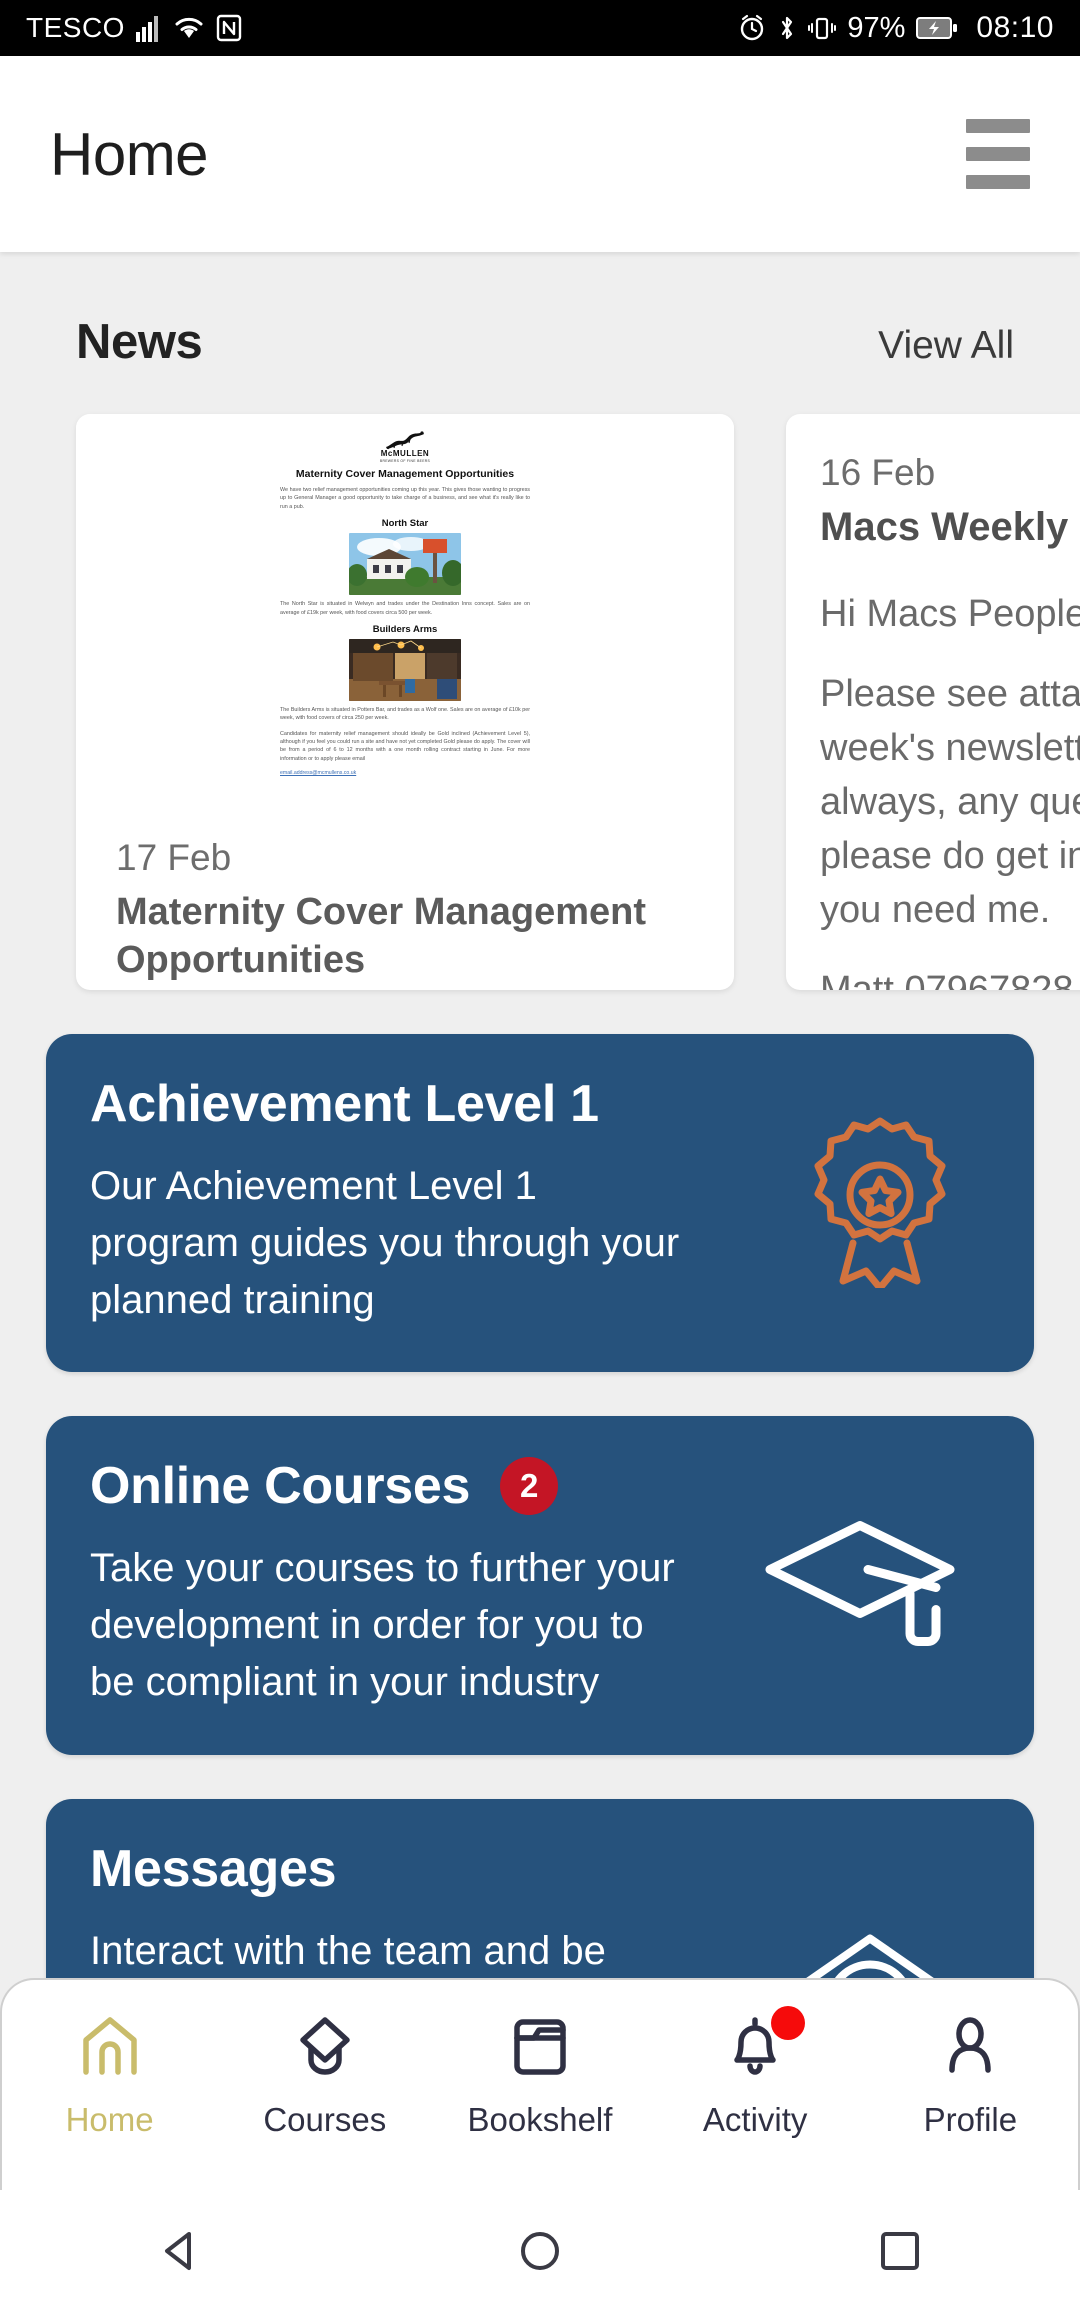 The image size is (1080, 2312). Describe the element at coordinates (189, 28) in the screenshot. I see `wifi-icon` at that location.